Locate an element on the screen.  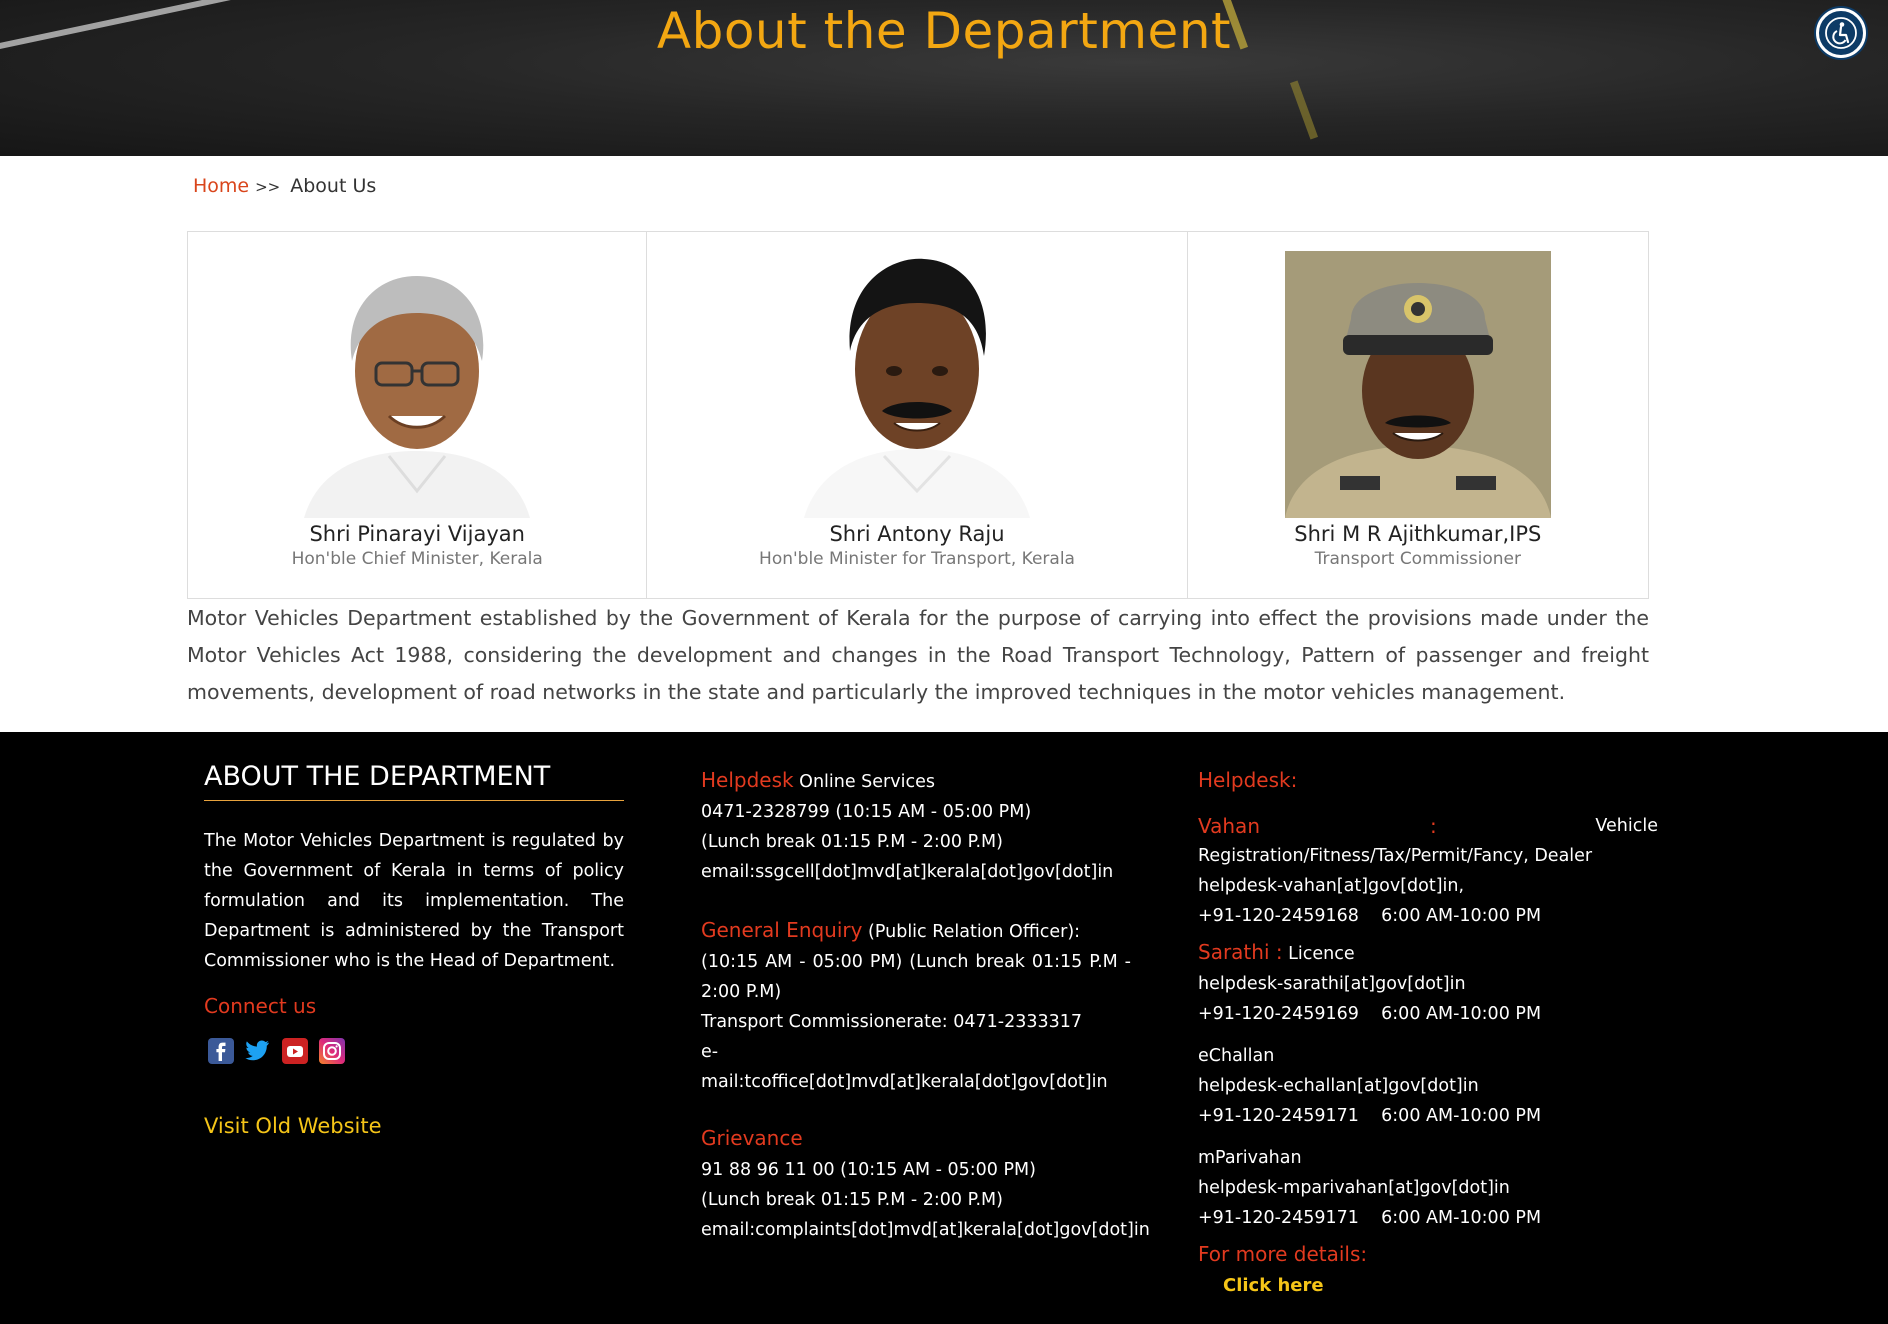
helpdesk-online-label-rest: Online Services is located at coordinates (864, 782).